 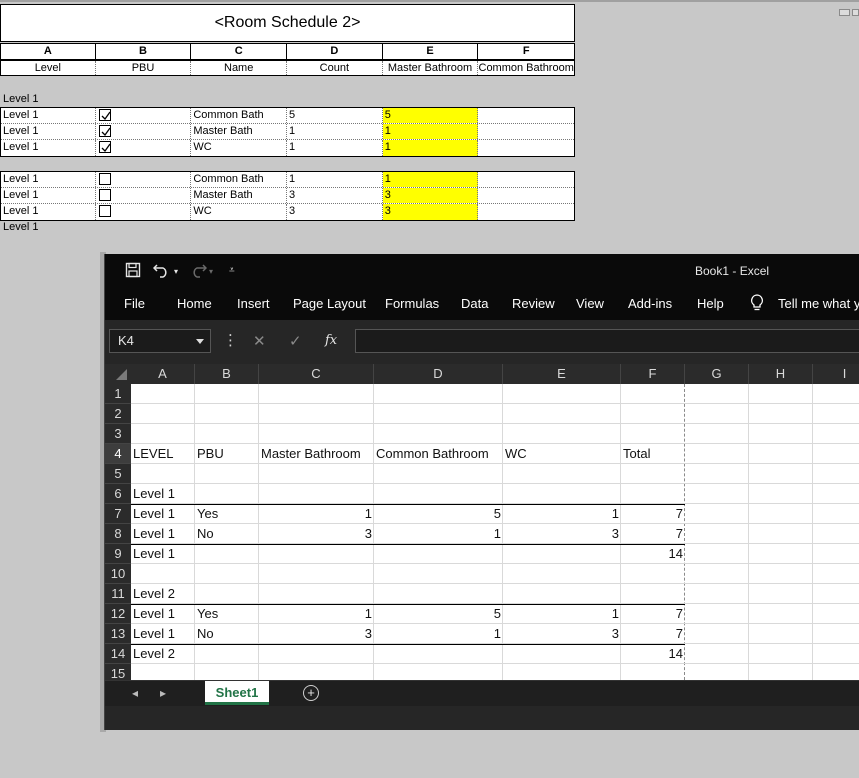 What do you see at coordinates (474, 303) in the screenshot?
I see `tab-data: Data` at bounding box center [474, 303].